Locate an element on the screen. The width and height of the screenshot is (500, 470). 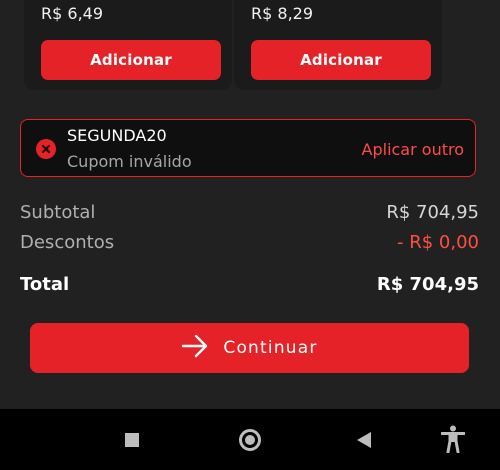
home-circle-icon is located at coordinates (250, 440).